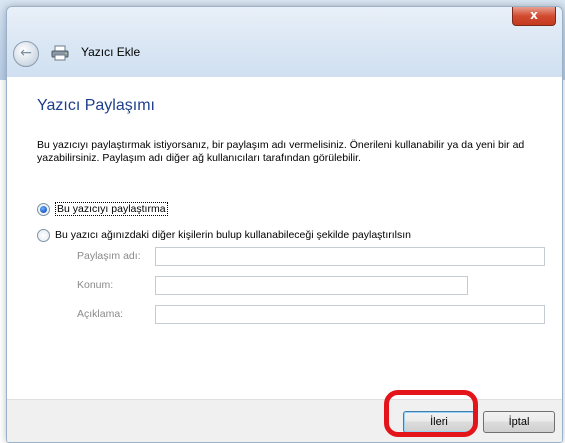 The image size is (565, 443). I want to click on radio-label-do-not-share: Bu yazıcıyı paylaştırma, so click(111, 209).